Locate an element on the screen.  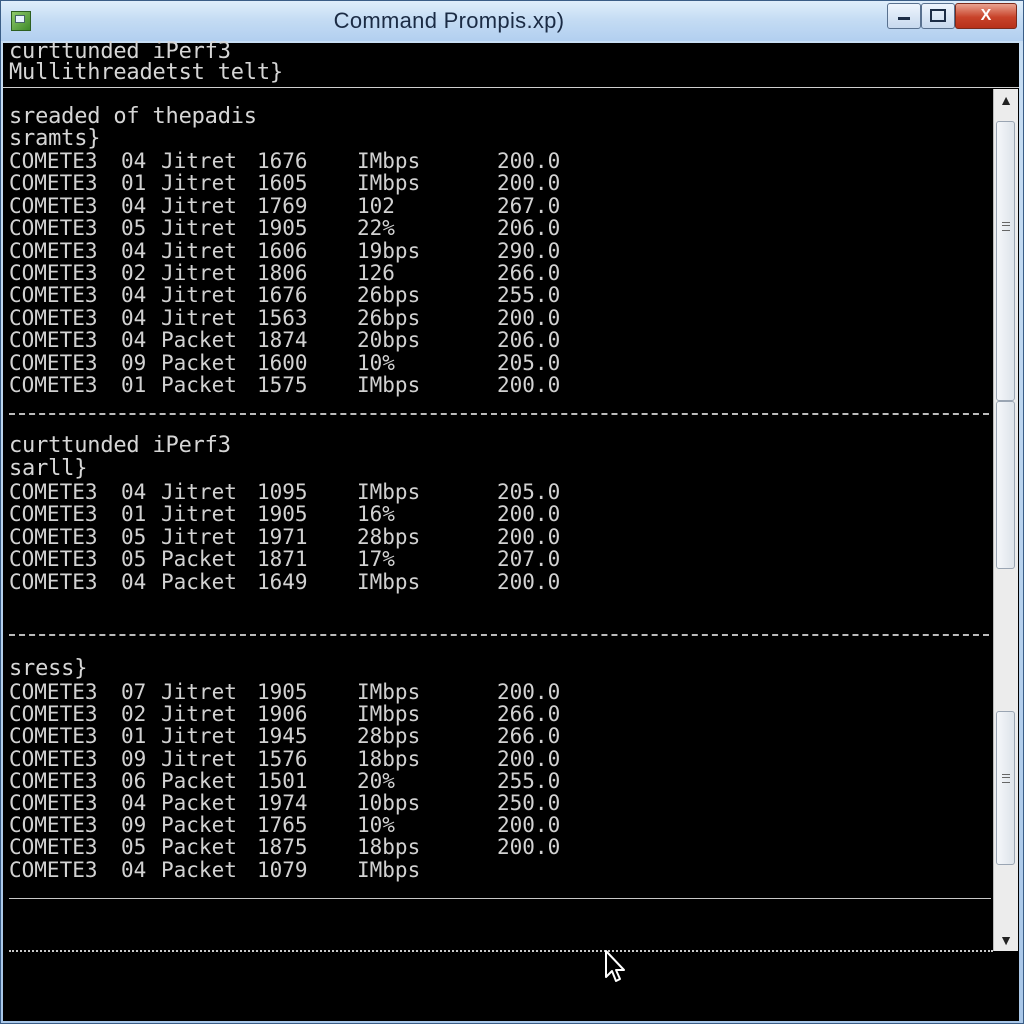
result-cell: 207.0 is located at coordinates (529, 559).